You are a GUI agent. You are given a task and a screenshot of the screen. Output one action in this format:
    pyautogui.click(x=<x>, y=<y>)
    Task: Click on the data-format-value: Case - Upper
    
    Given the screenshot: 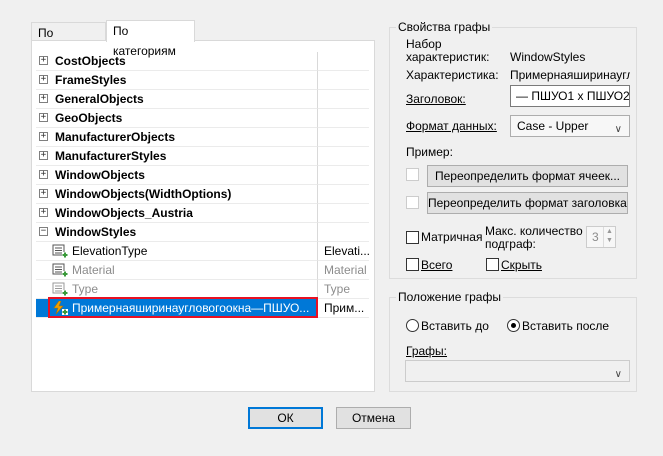 What is the action you would take?
    pyautogui.click(x=553, y=126)
    